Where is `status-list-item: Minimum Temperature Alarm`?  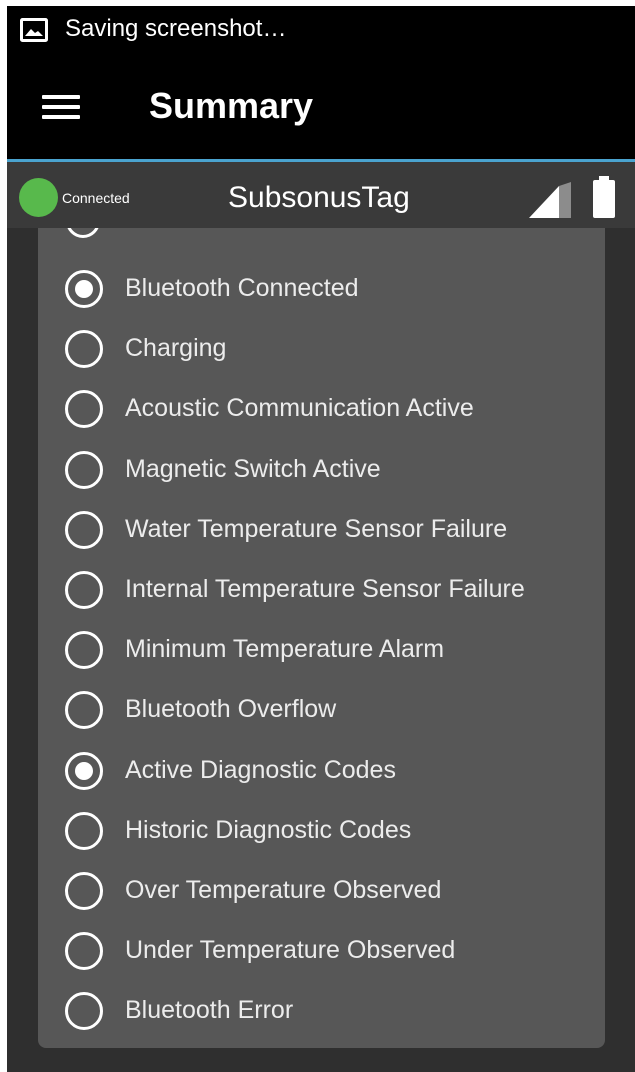
status-list-item: Minimum Temperature Alarm is located at coordinates (321, 648).